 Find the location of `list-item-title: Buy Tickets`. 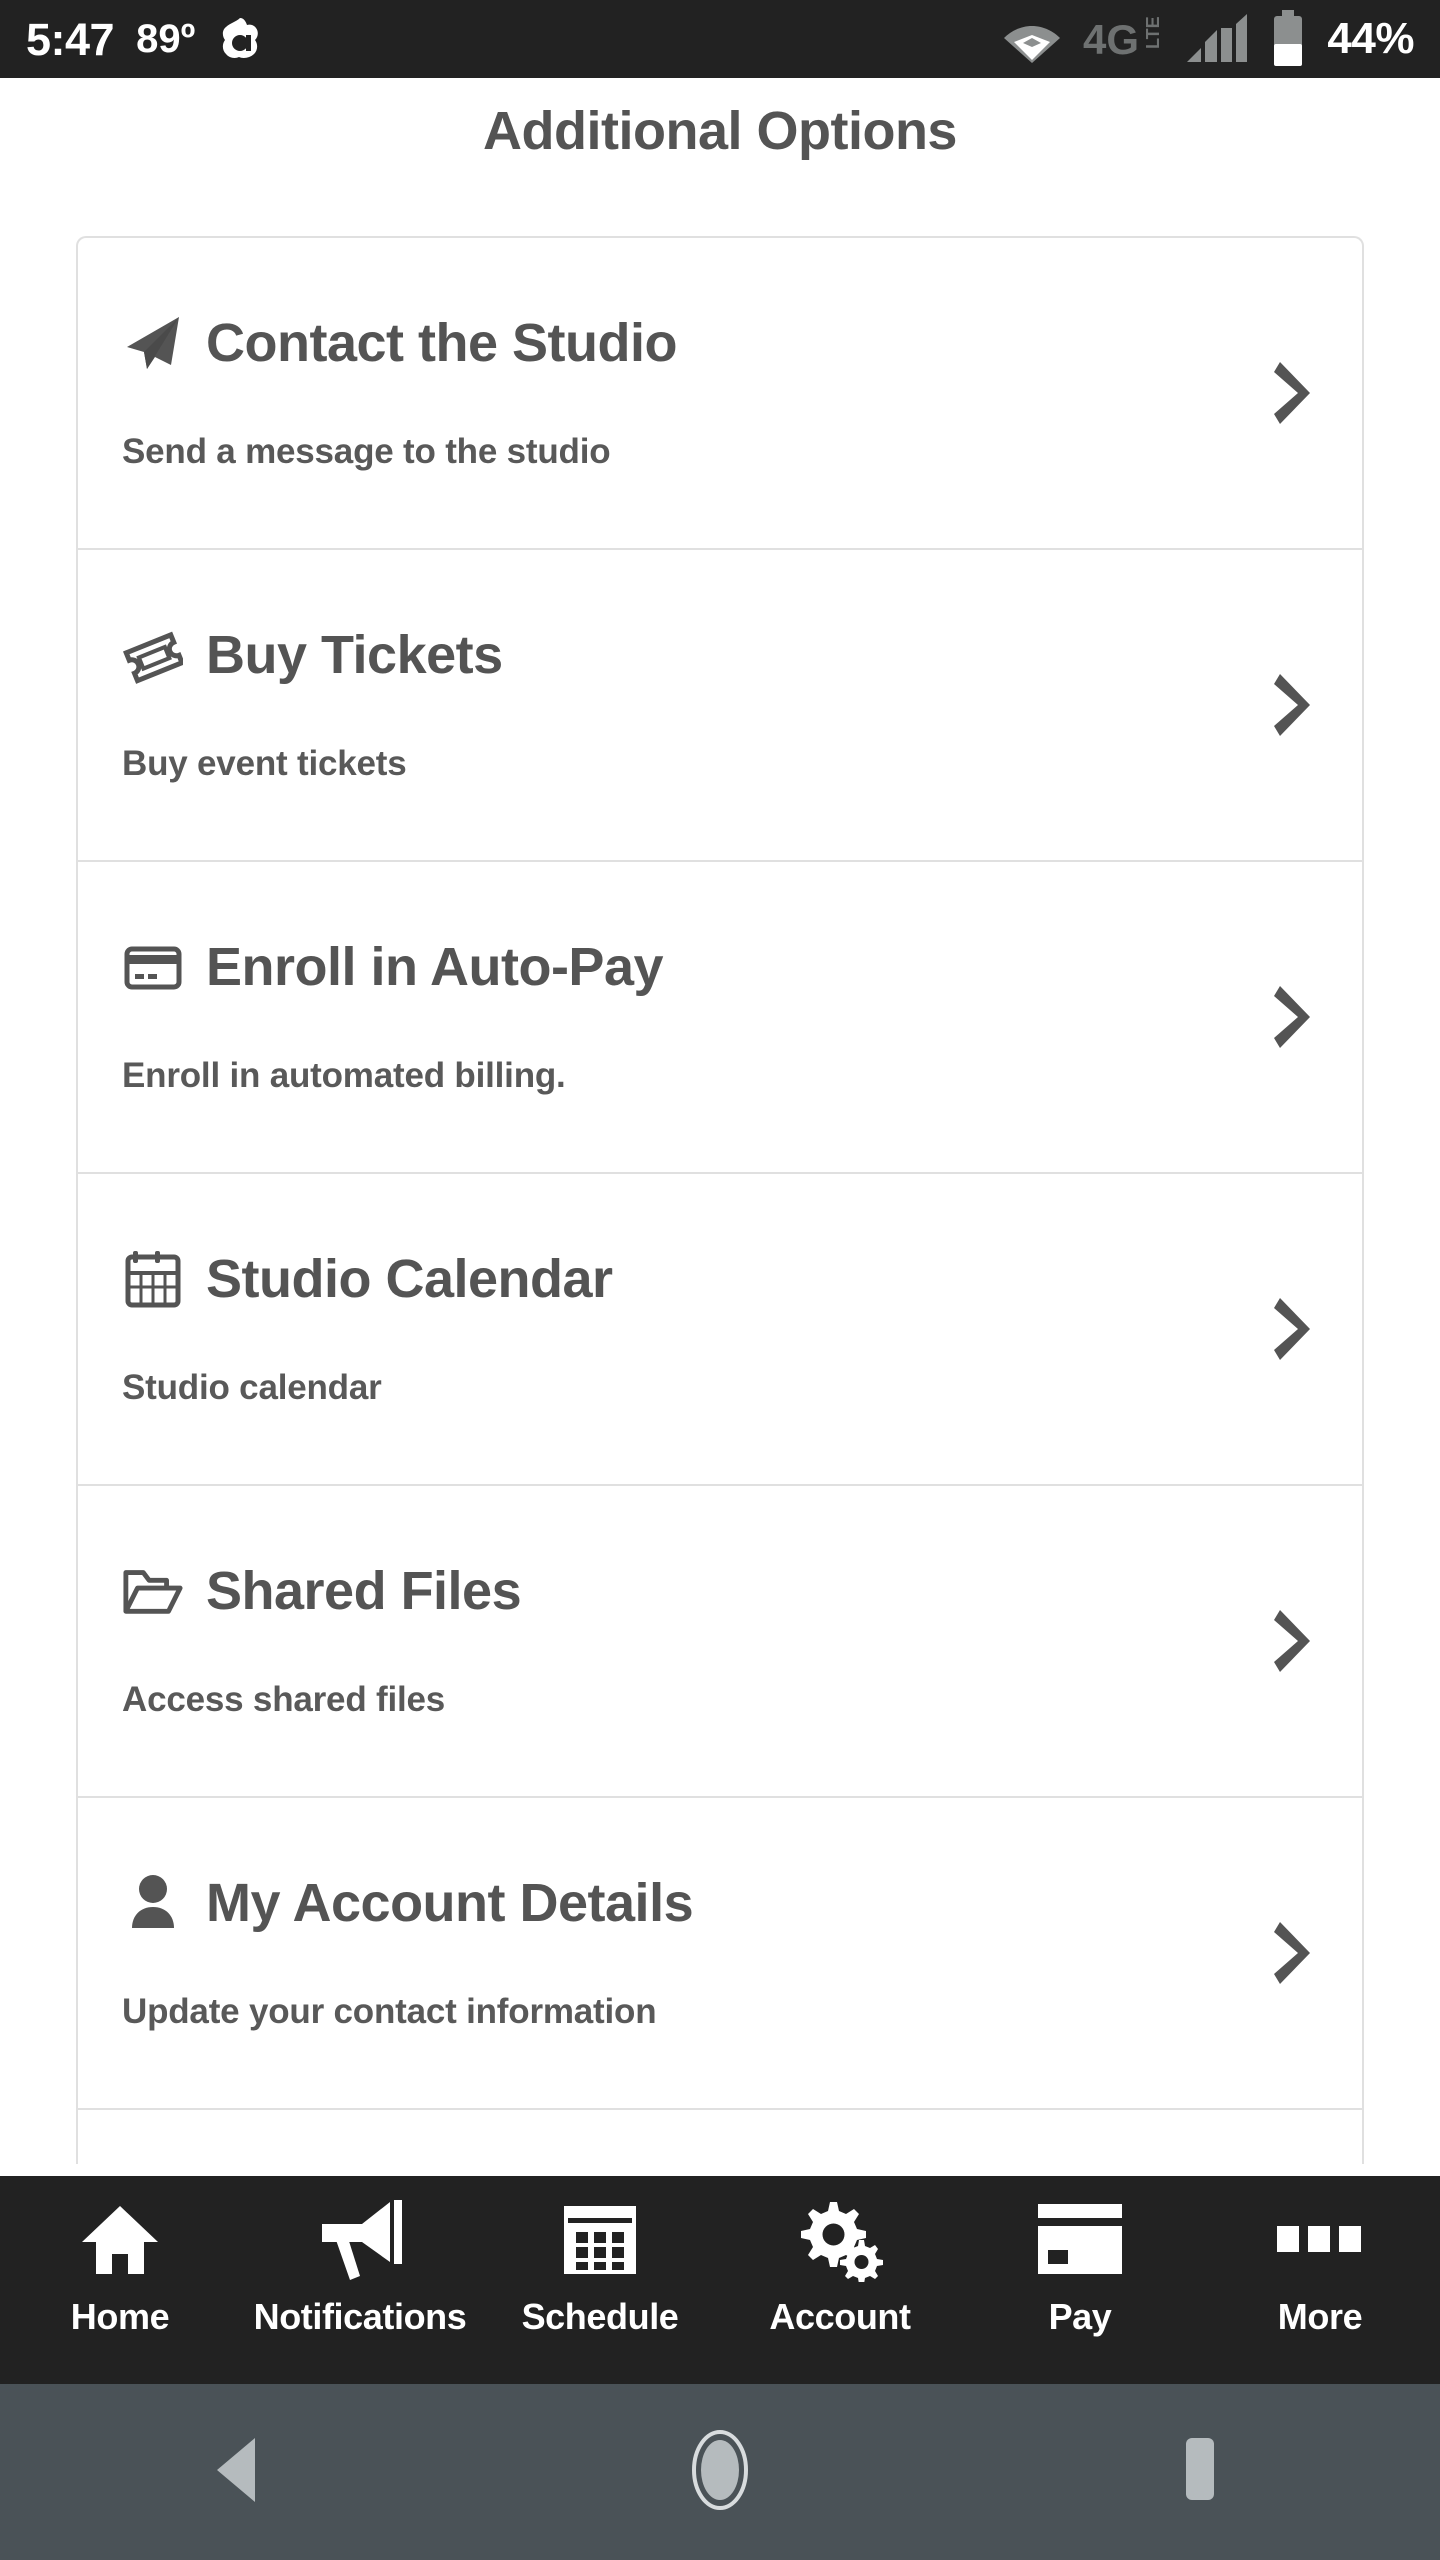

list-item-title: Buy Tickets is located at coordinates (354, 655).